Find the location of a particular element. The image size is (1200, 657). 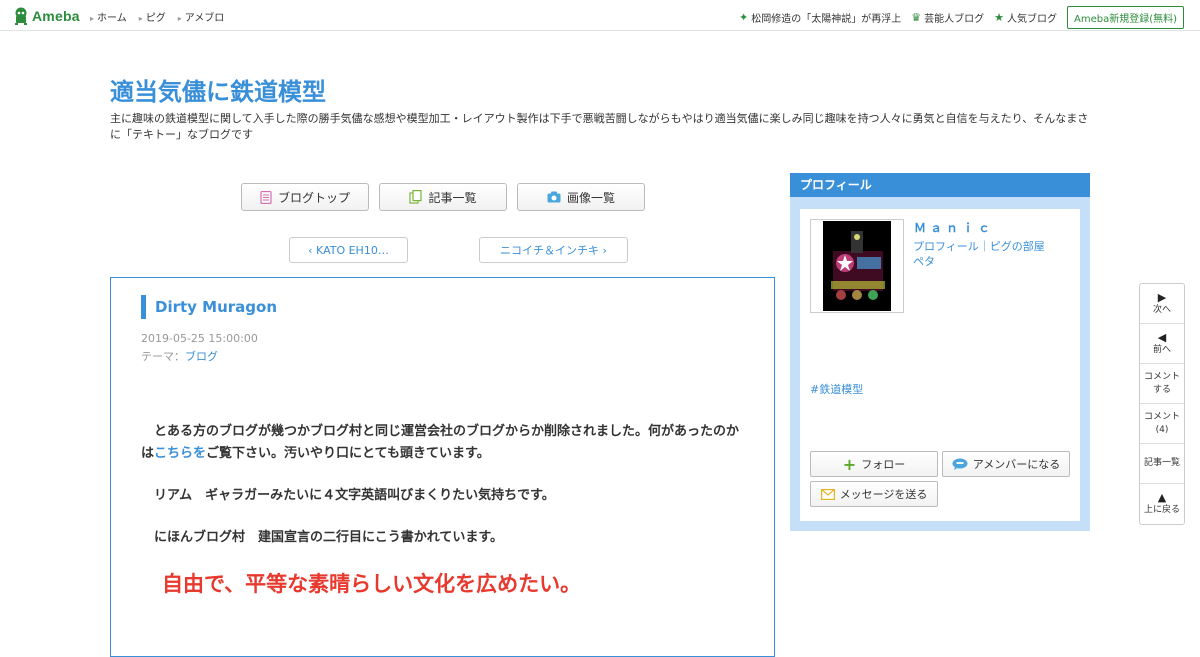

paragraph-3: にほんブログ村 建国宣言の二行目にこう書かれています。 is located at coordinates (322, 537).